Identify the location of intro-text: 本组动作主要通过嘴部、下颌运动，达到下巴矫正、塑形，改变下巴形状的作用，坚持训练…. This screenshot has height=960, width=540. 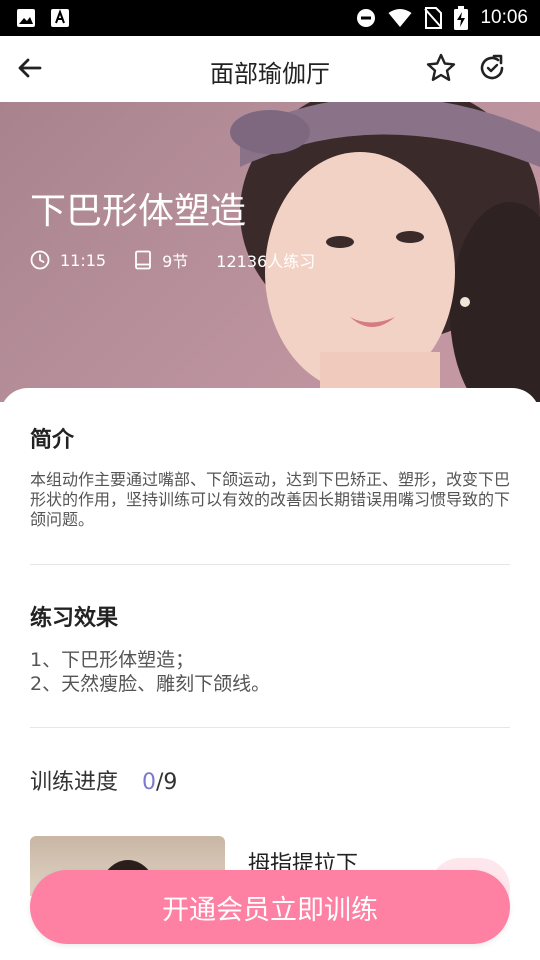
(270, 499).